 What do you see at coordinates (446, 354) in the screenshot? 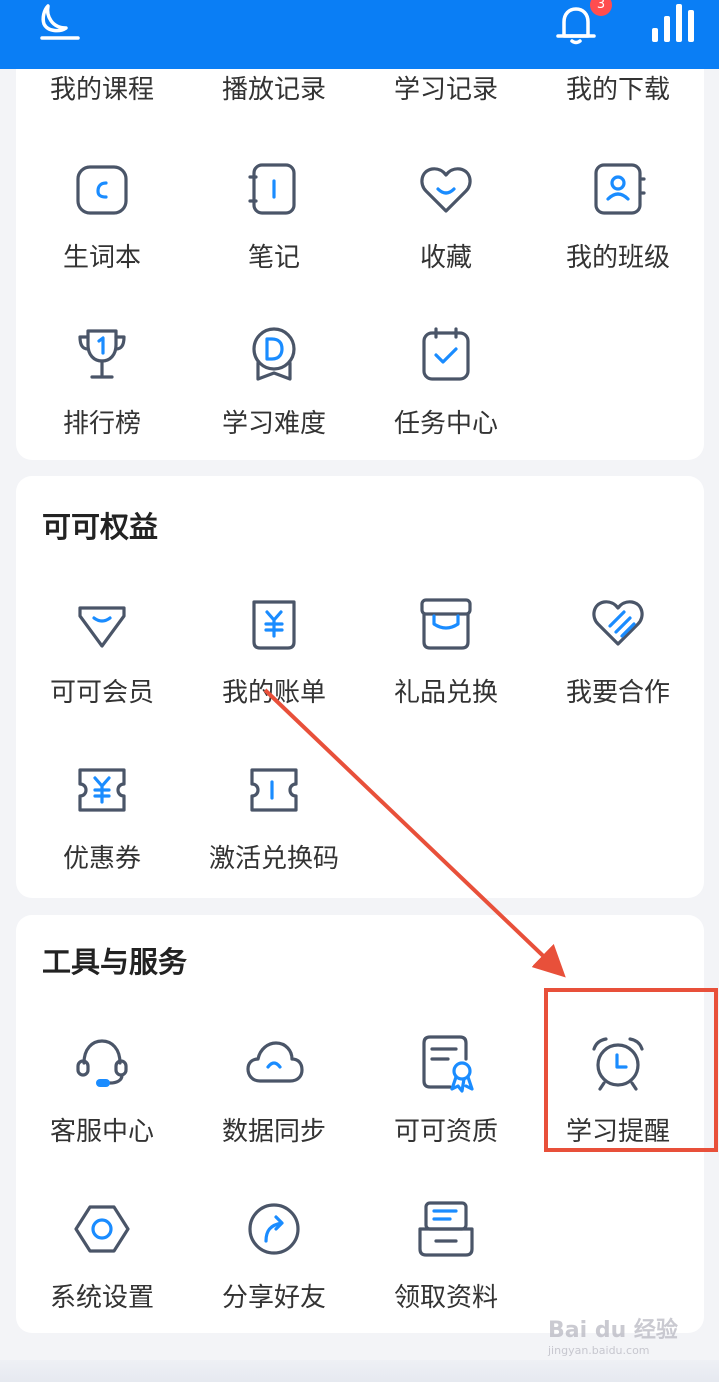
I see `task-clipboard-icon` at bounding box center [446, 354].